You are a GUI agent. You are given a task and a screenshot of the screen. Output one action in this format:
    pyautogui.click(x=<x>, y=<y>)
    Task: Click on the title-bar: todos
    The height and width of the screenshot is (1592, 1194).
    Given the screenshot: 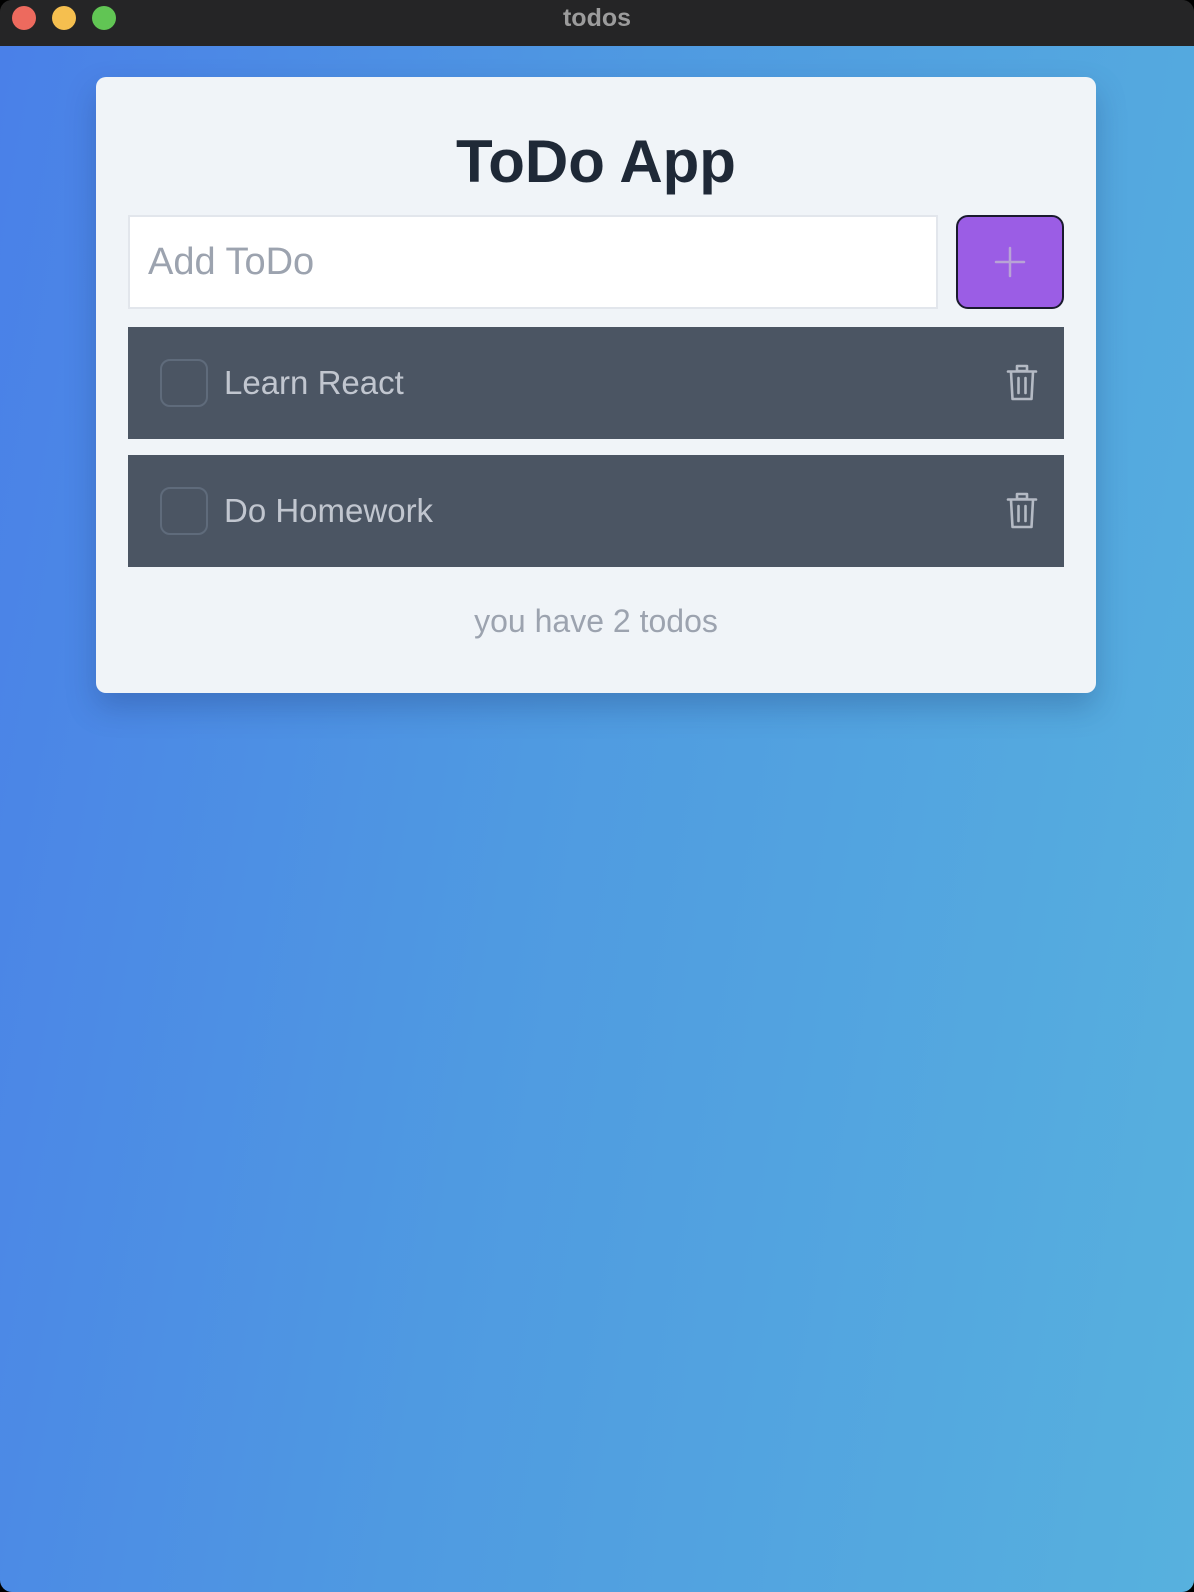 What is the action you would take?
    pyautogui.click(x=597, y=23)
    